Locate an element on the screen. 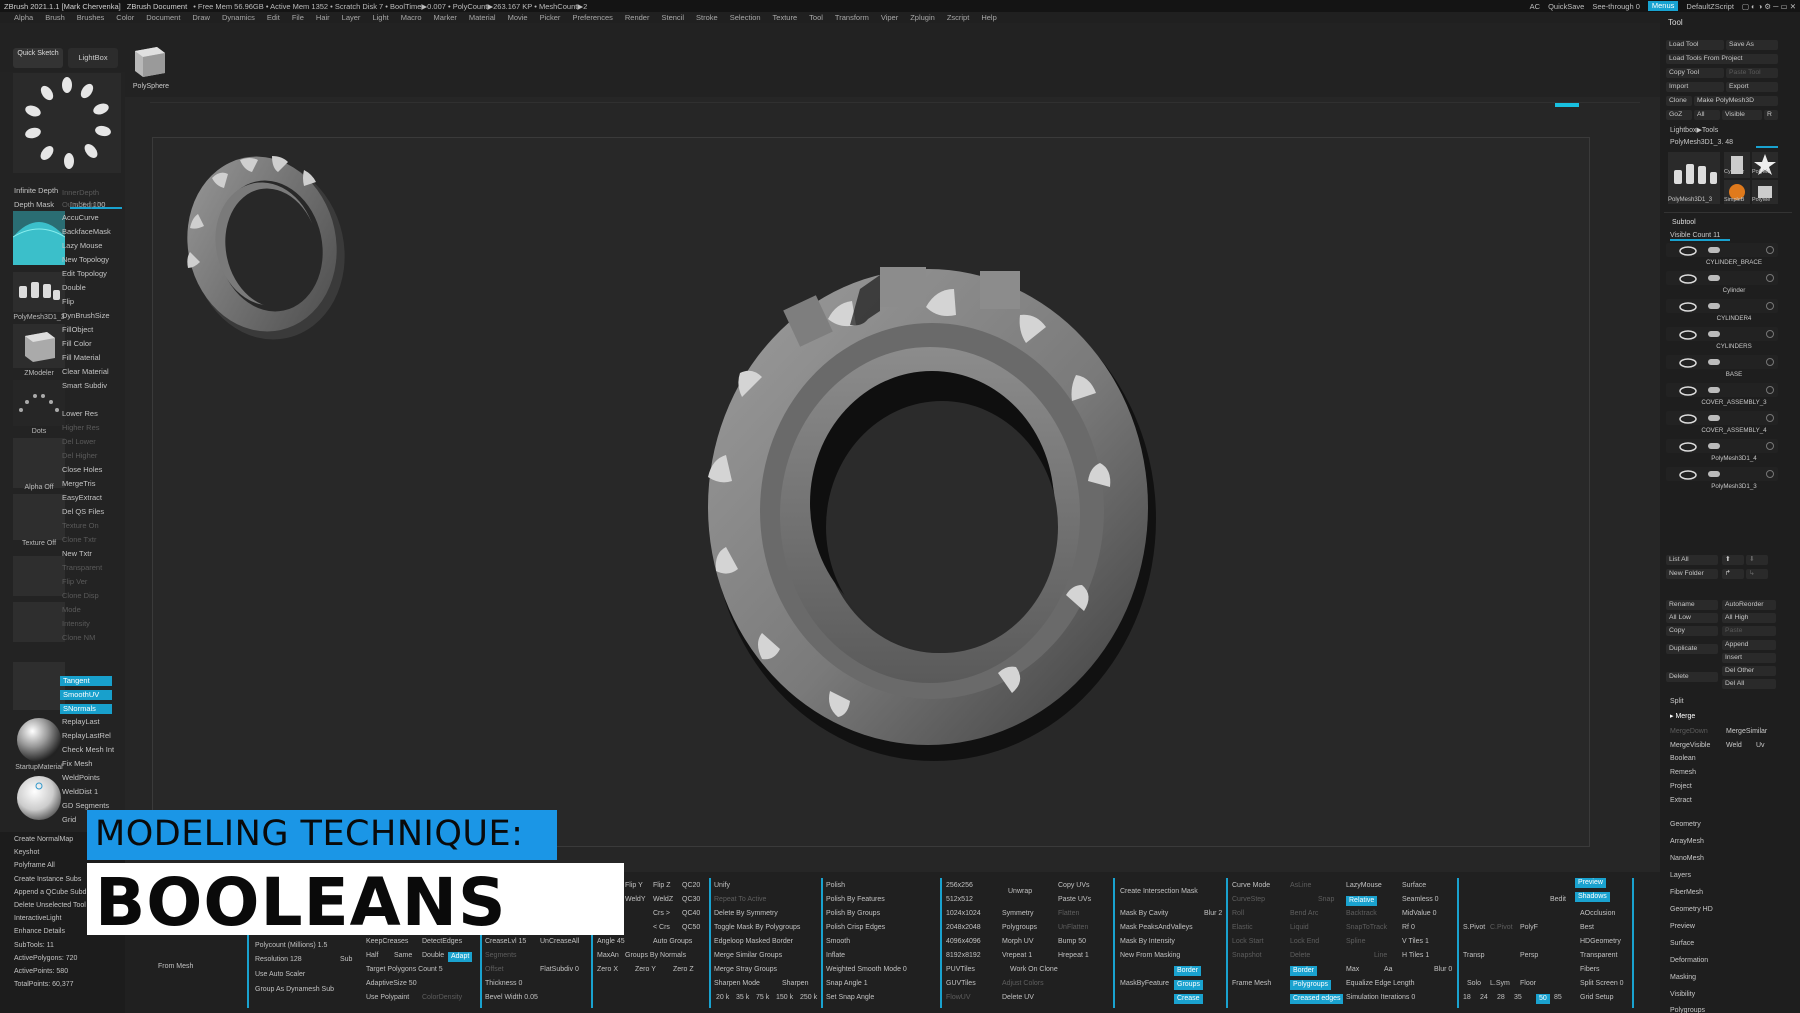 This screenshot has height=1013, width=1800. tray-button-gd-segments: GD Segments is located at coordinates (85, 805).